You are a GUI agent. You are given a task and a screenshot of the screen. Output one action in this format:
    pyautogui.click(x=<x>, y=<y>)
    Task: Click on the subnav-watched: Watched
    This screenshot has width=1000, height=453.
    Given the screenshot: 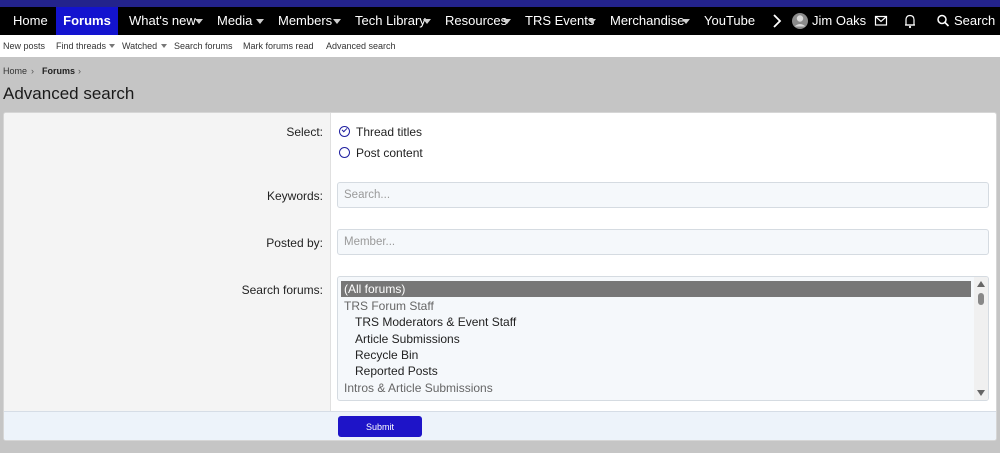 What is the action you would take?
    pyautogui.click(x=139, y=46)
    